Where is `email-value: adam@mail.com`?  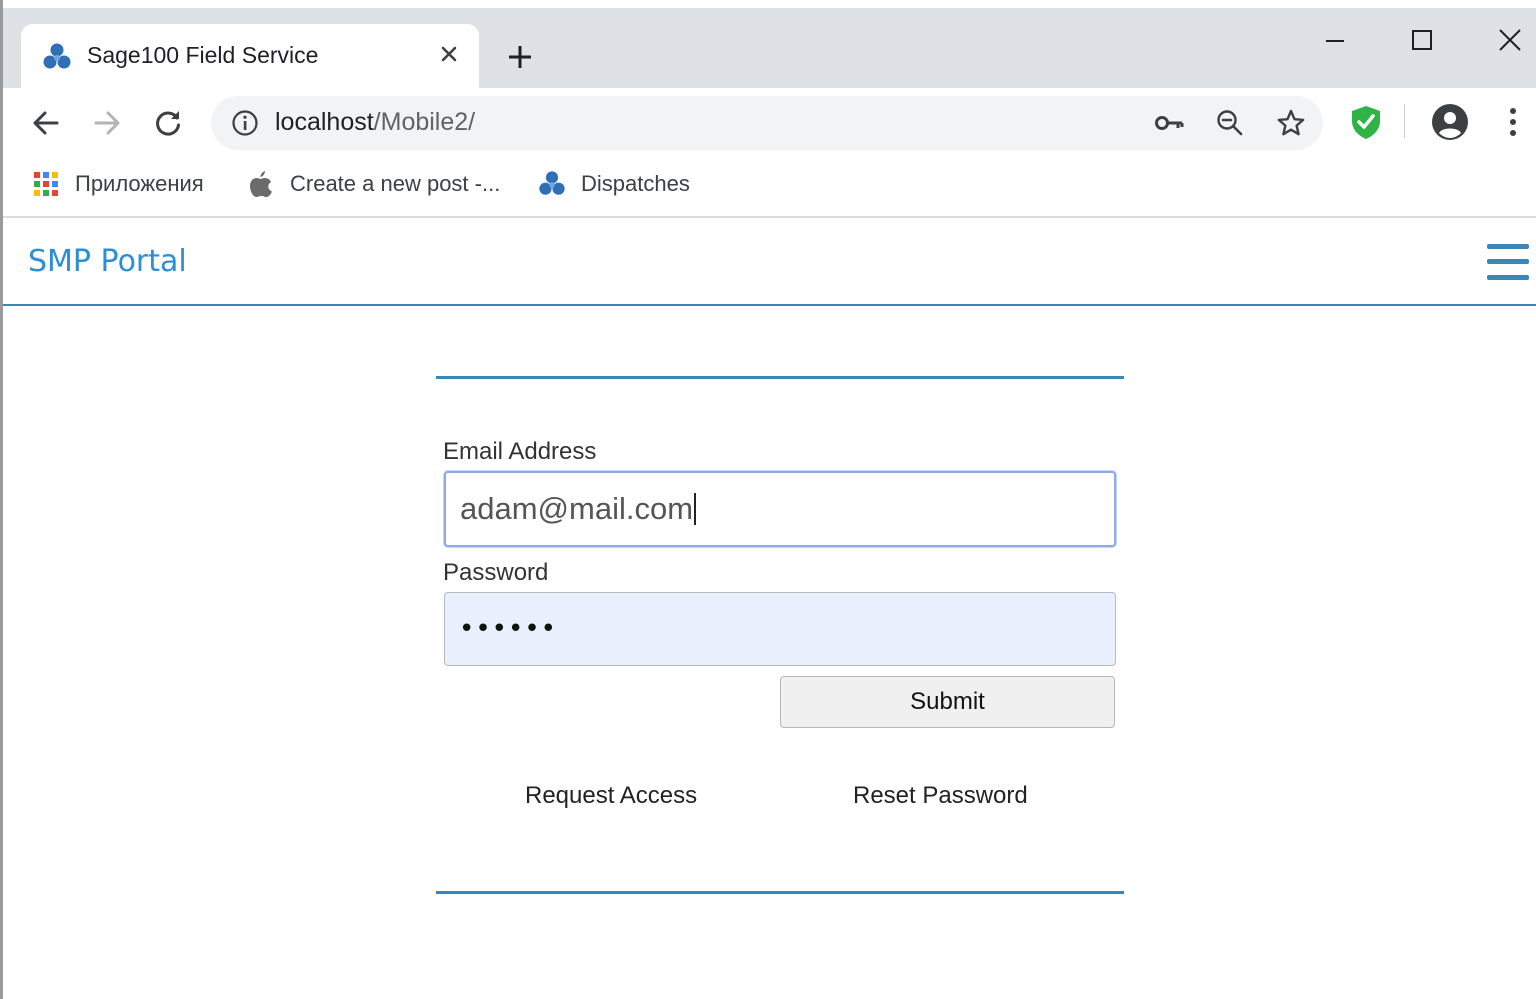
email-value: adam@mail.com is located at coordinates (577, 508).